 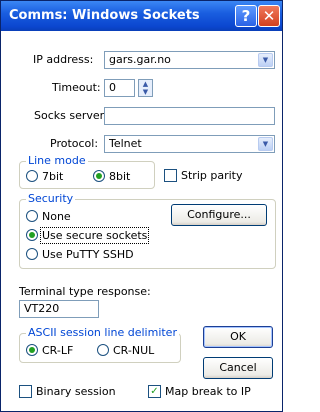 What do you see at coordinates (119, 88) in the screenshot?
I see `timeout-input: 0` at bounding box center [119, 88].